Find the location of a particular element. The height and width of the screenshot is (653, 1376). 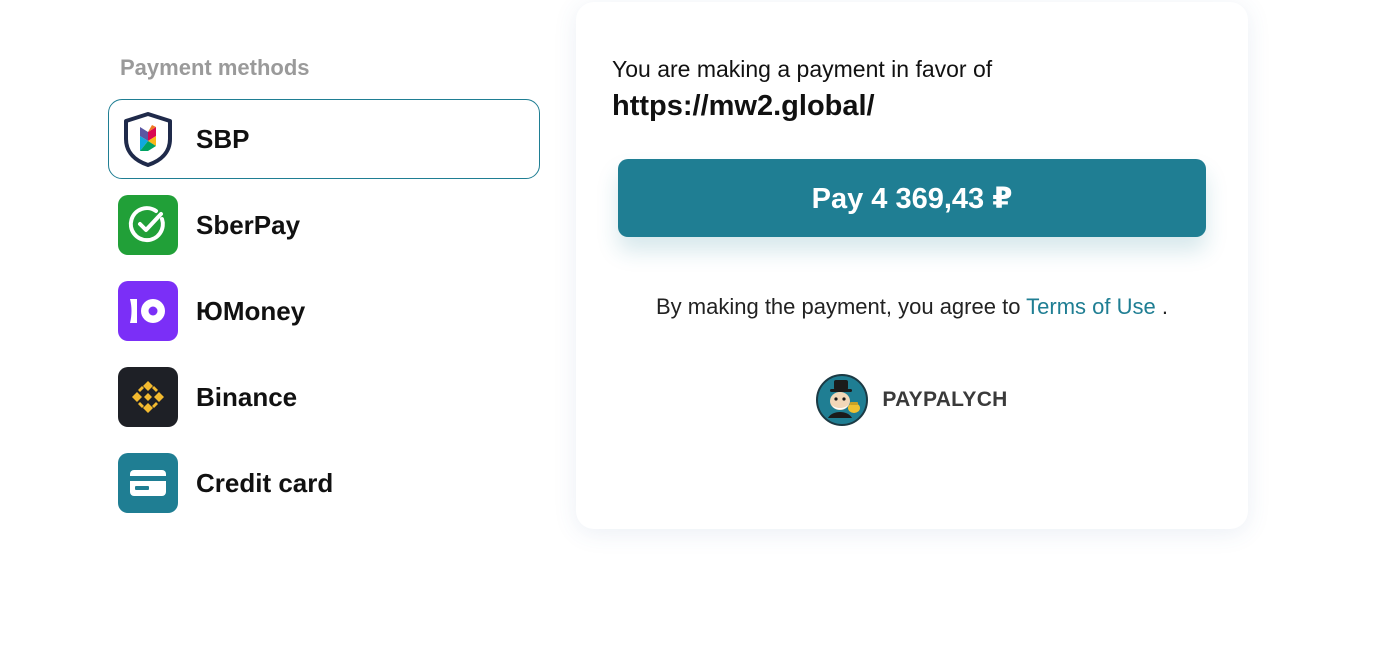

sbp-icon is located at coordinates (148, 139).